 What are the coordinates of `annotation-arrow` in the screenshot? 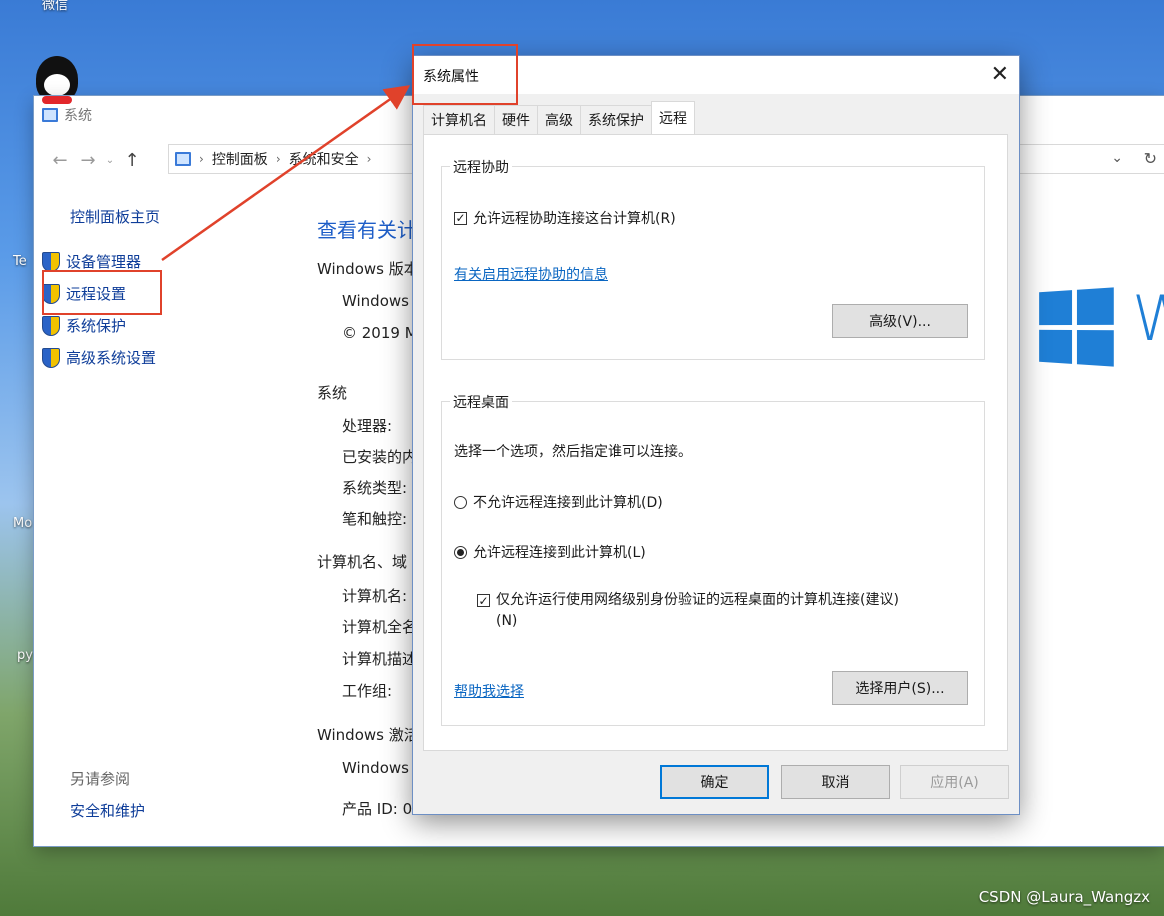 It's located at (286, 173).